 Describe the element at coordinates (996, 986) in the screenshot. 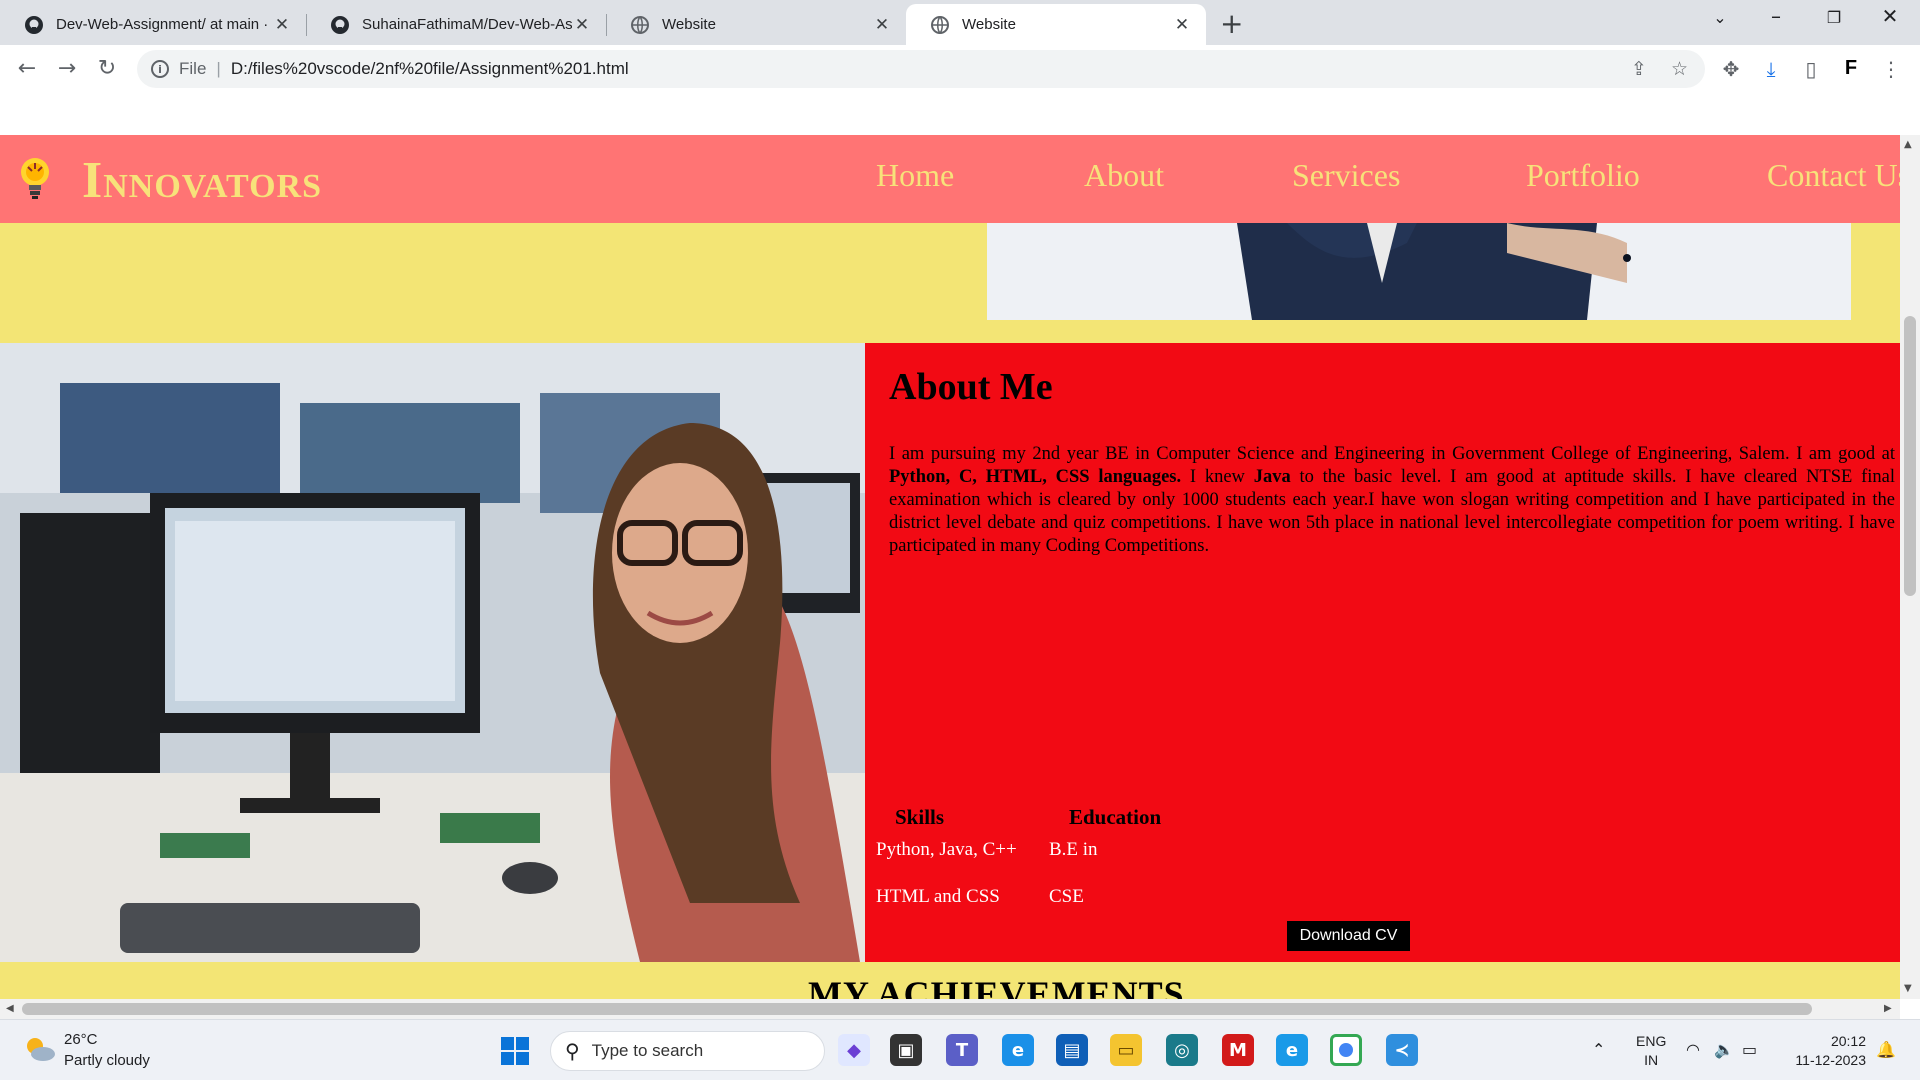

I see `achievements-heading: MY ACHIEVEMENTS` at that location.